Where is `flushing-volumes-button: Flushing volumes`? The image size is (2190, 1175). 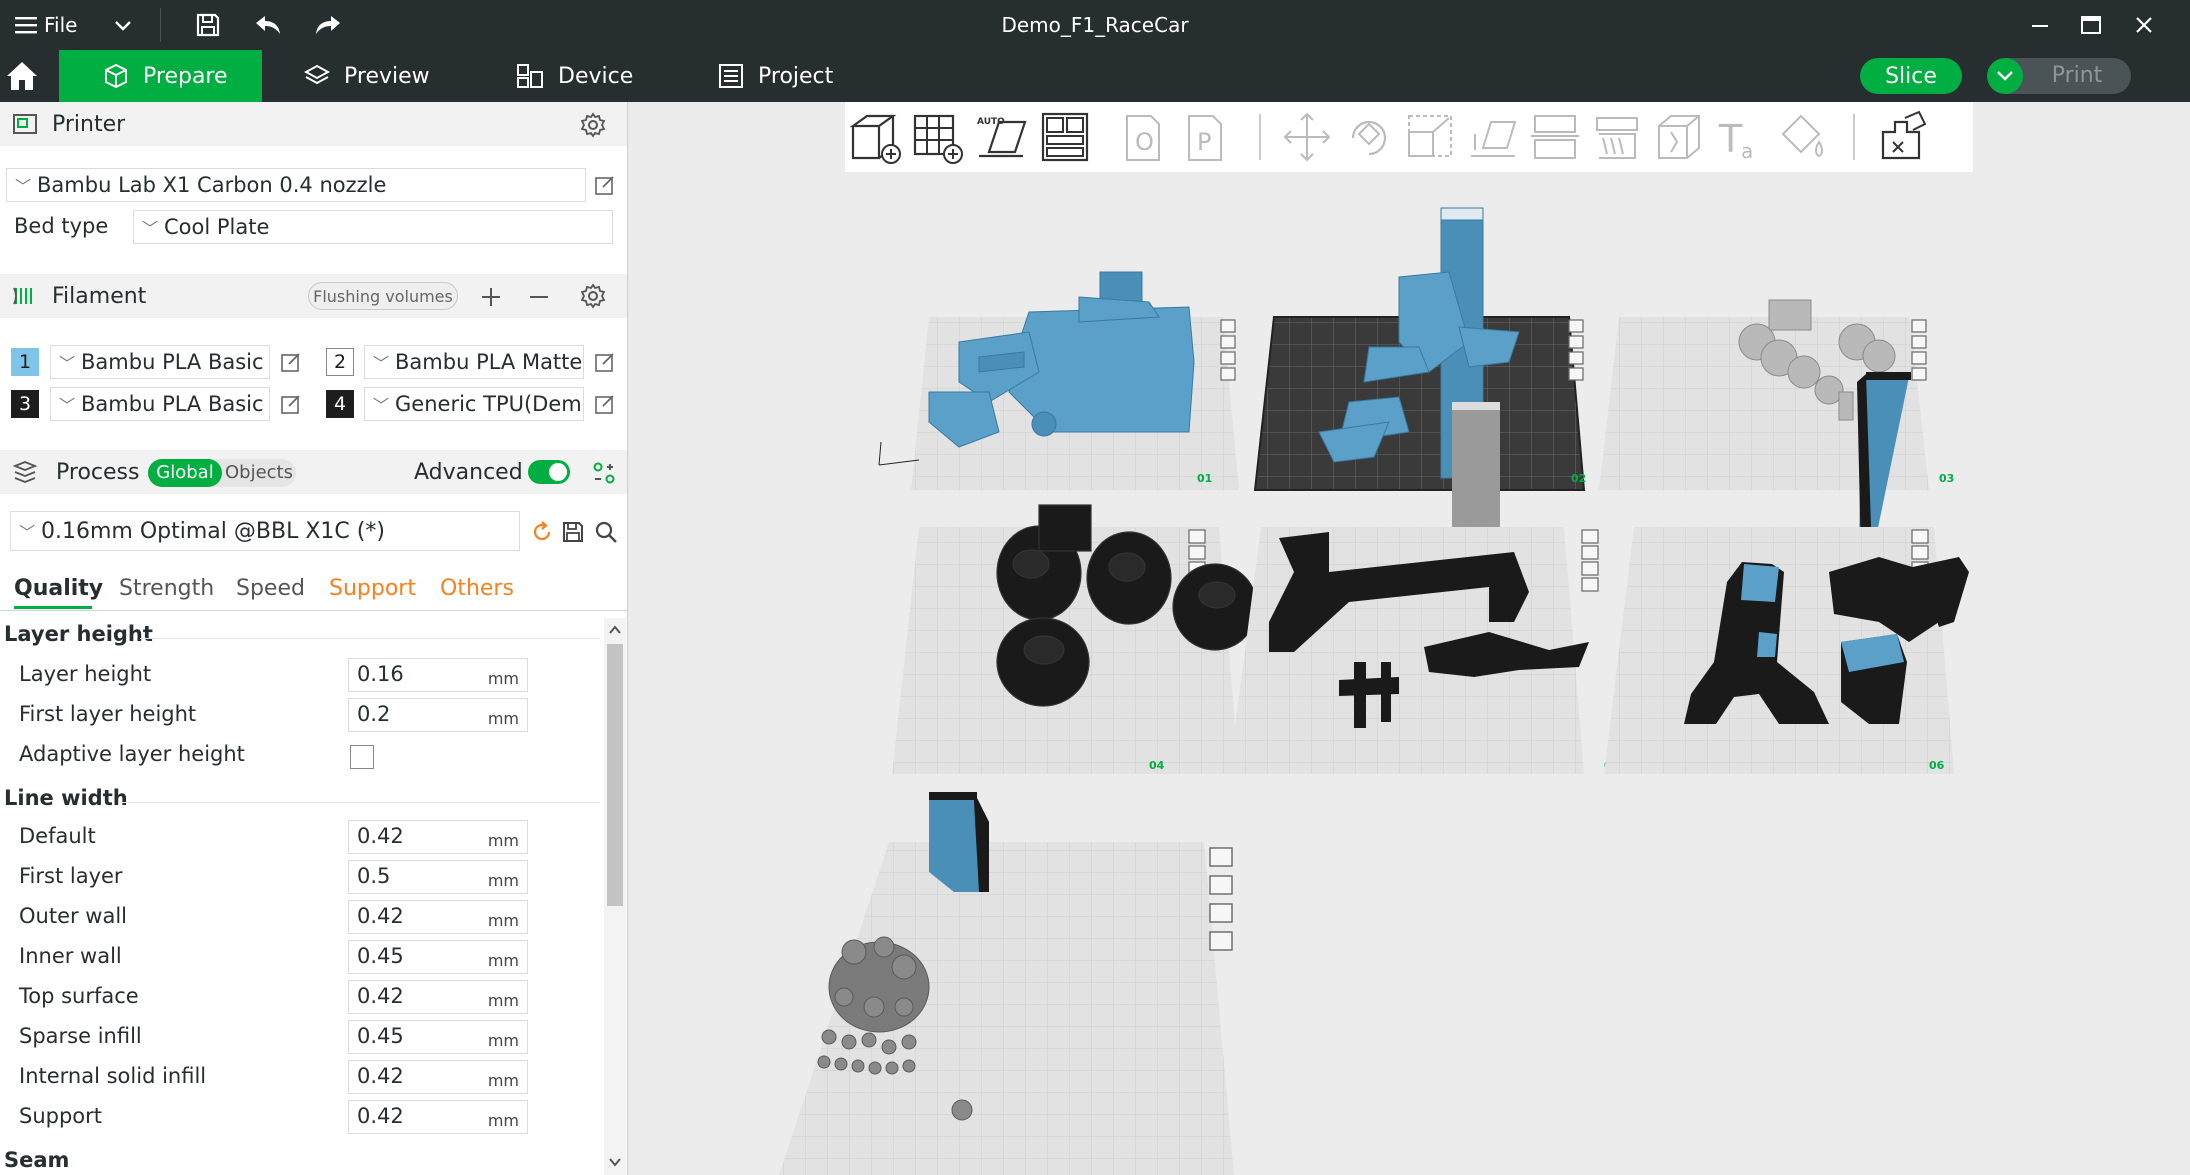 flushing-volumes-button: Flushing volumes is located at coordinates (383, 296).